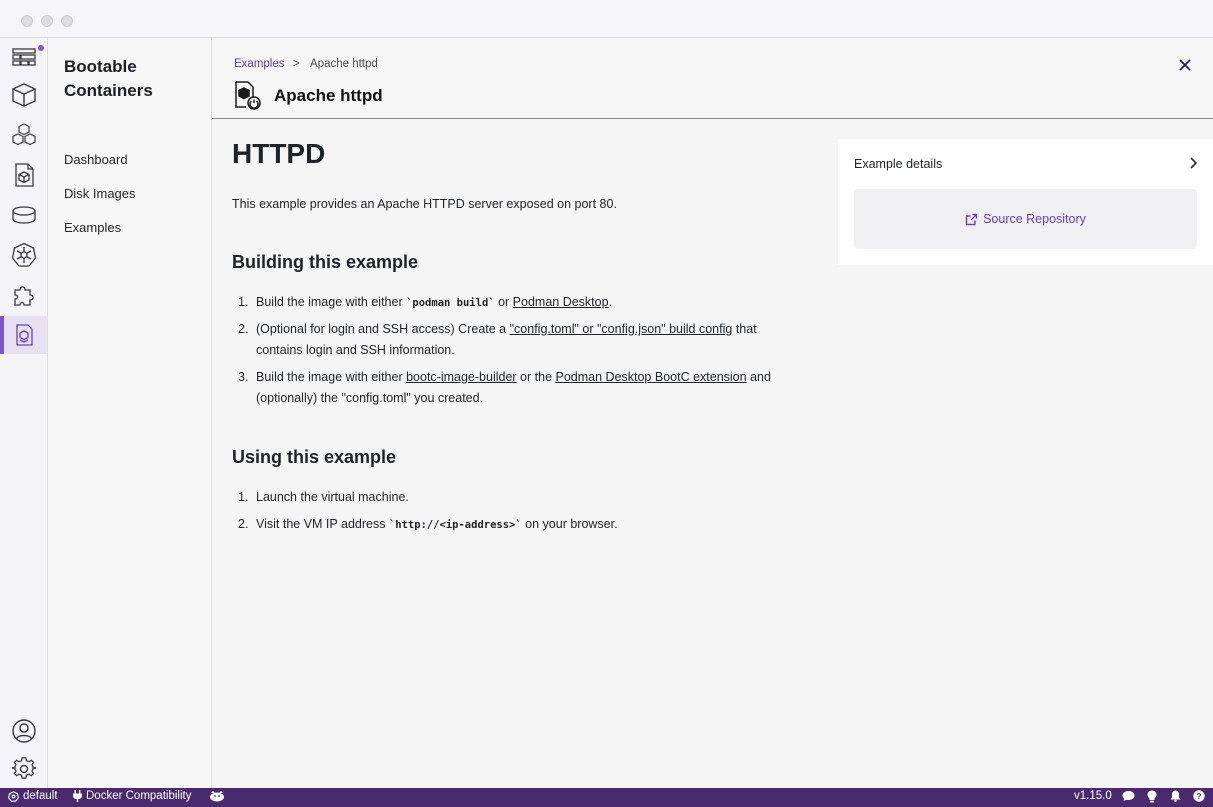 The width and height of the screenshot is (1213, 807). I want to click on subnav-item-disk-images: Disk Images, so click(100, 193).